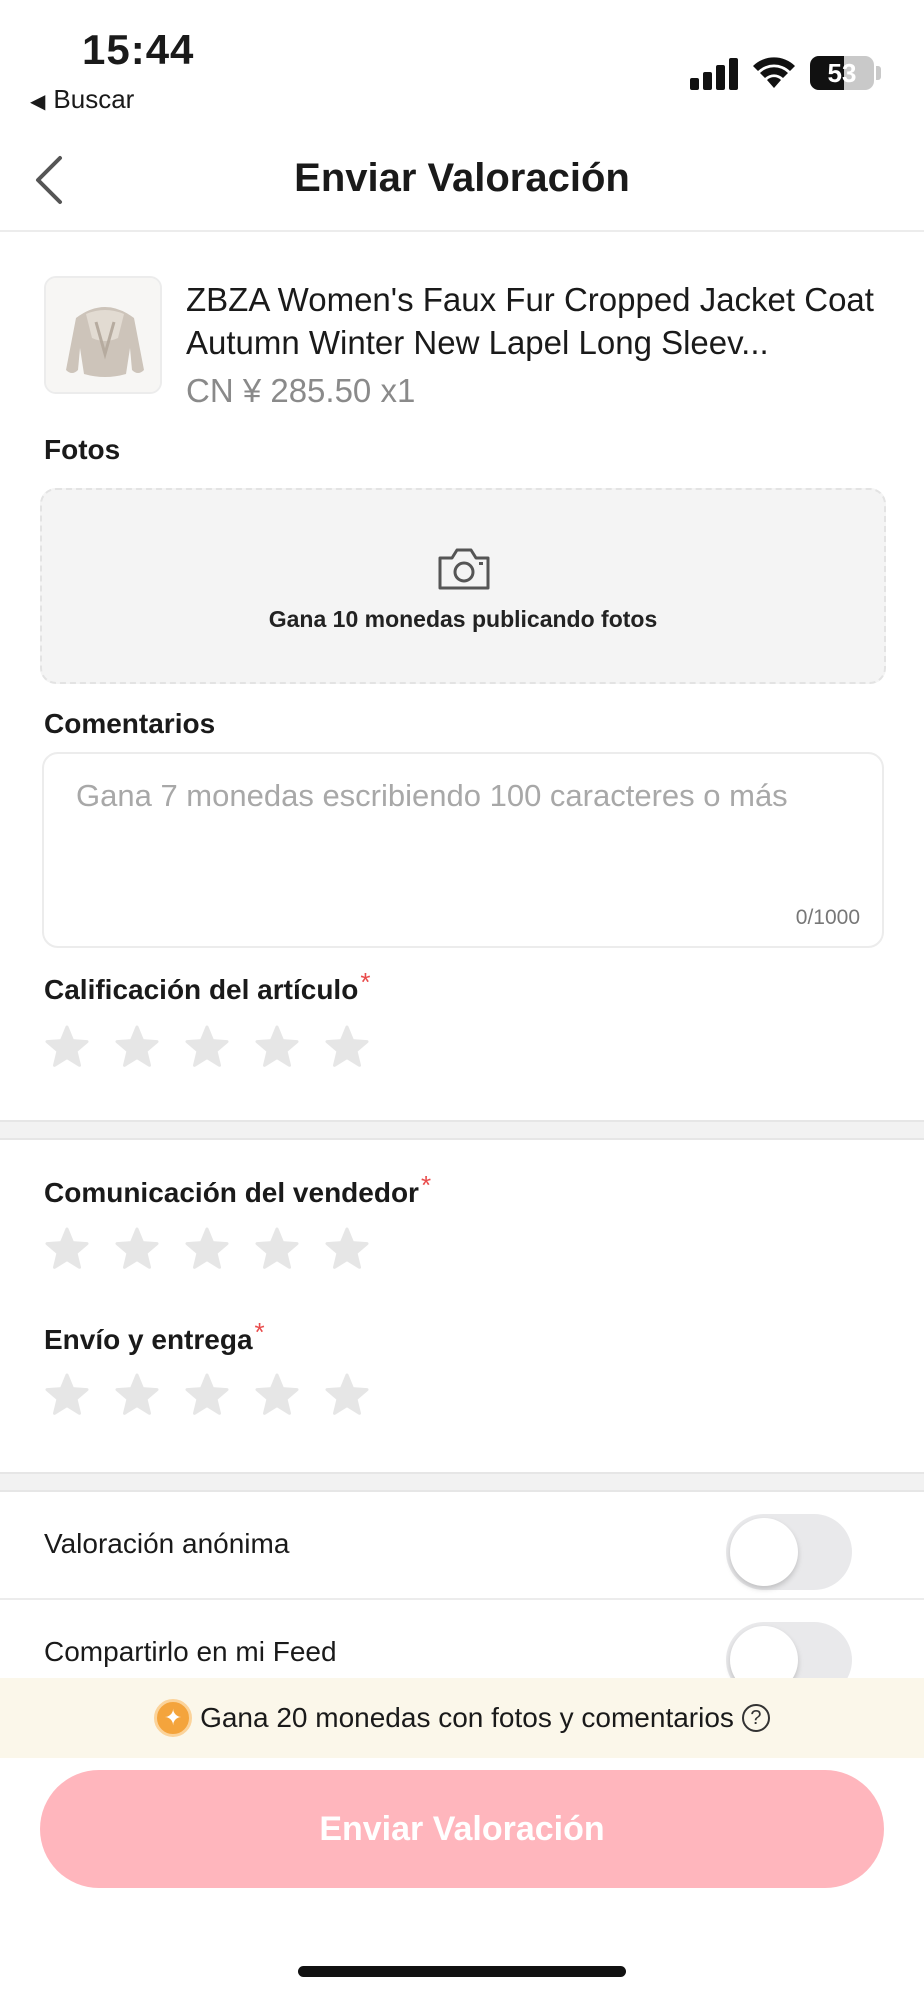 This screenshot has height=2000, width=924. Describe the element at coordinates (38, 102) in the screenshot. I see `back-triangle-icon: ◀` at that location.